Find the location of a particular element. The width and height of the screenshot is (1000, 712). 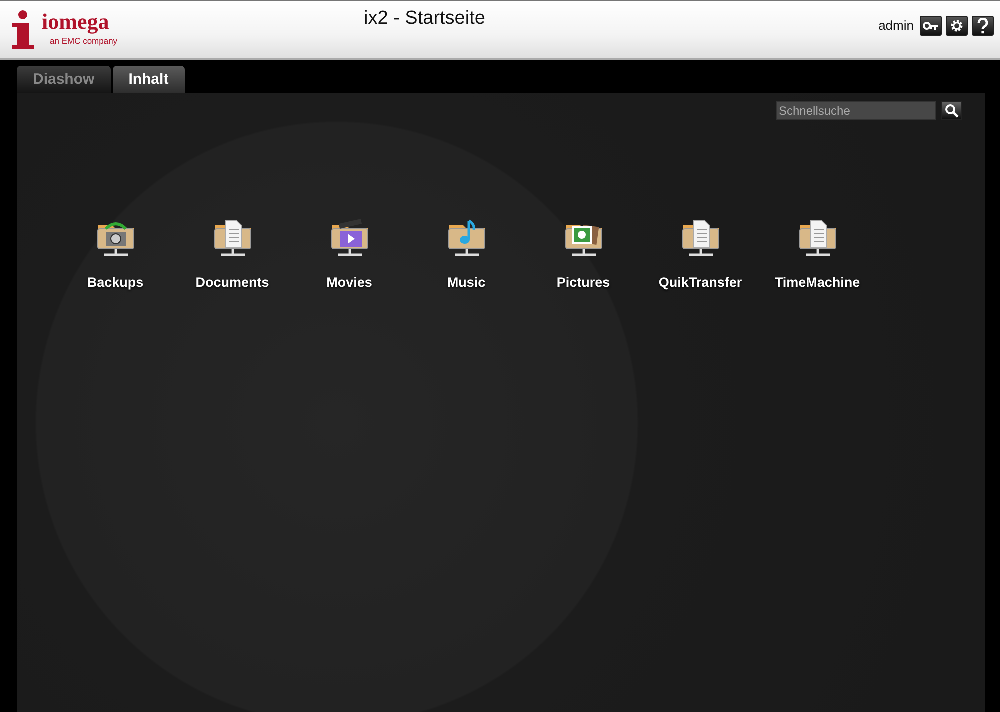

gear-icon is located at coordinates (957, 25).